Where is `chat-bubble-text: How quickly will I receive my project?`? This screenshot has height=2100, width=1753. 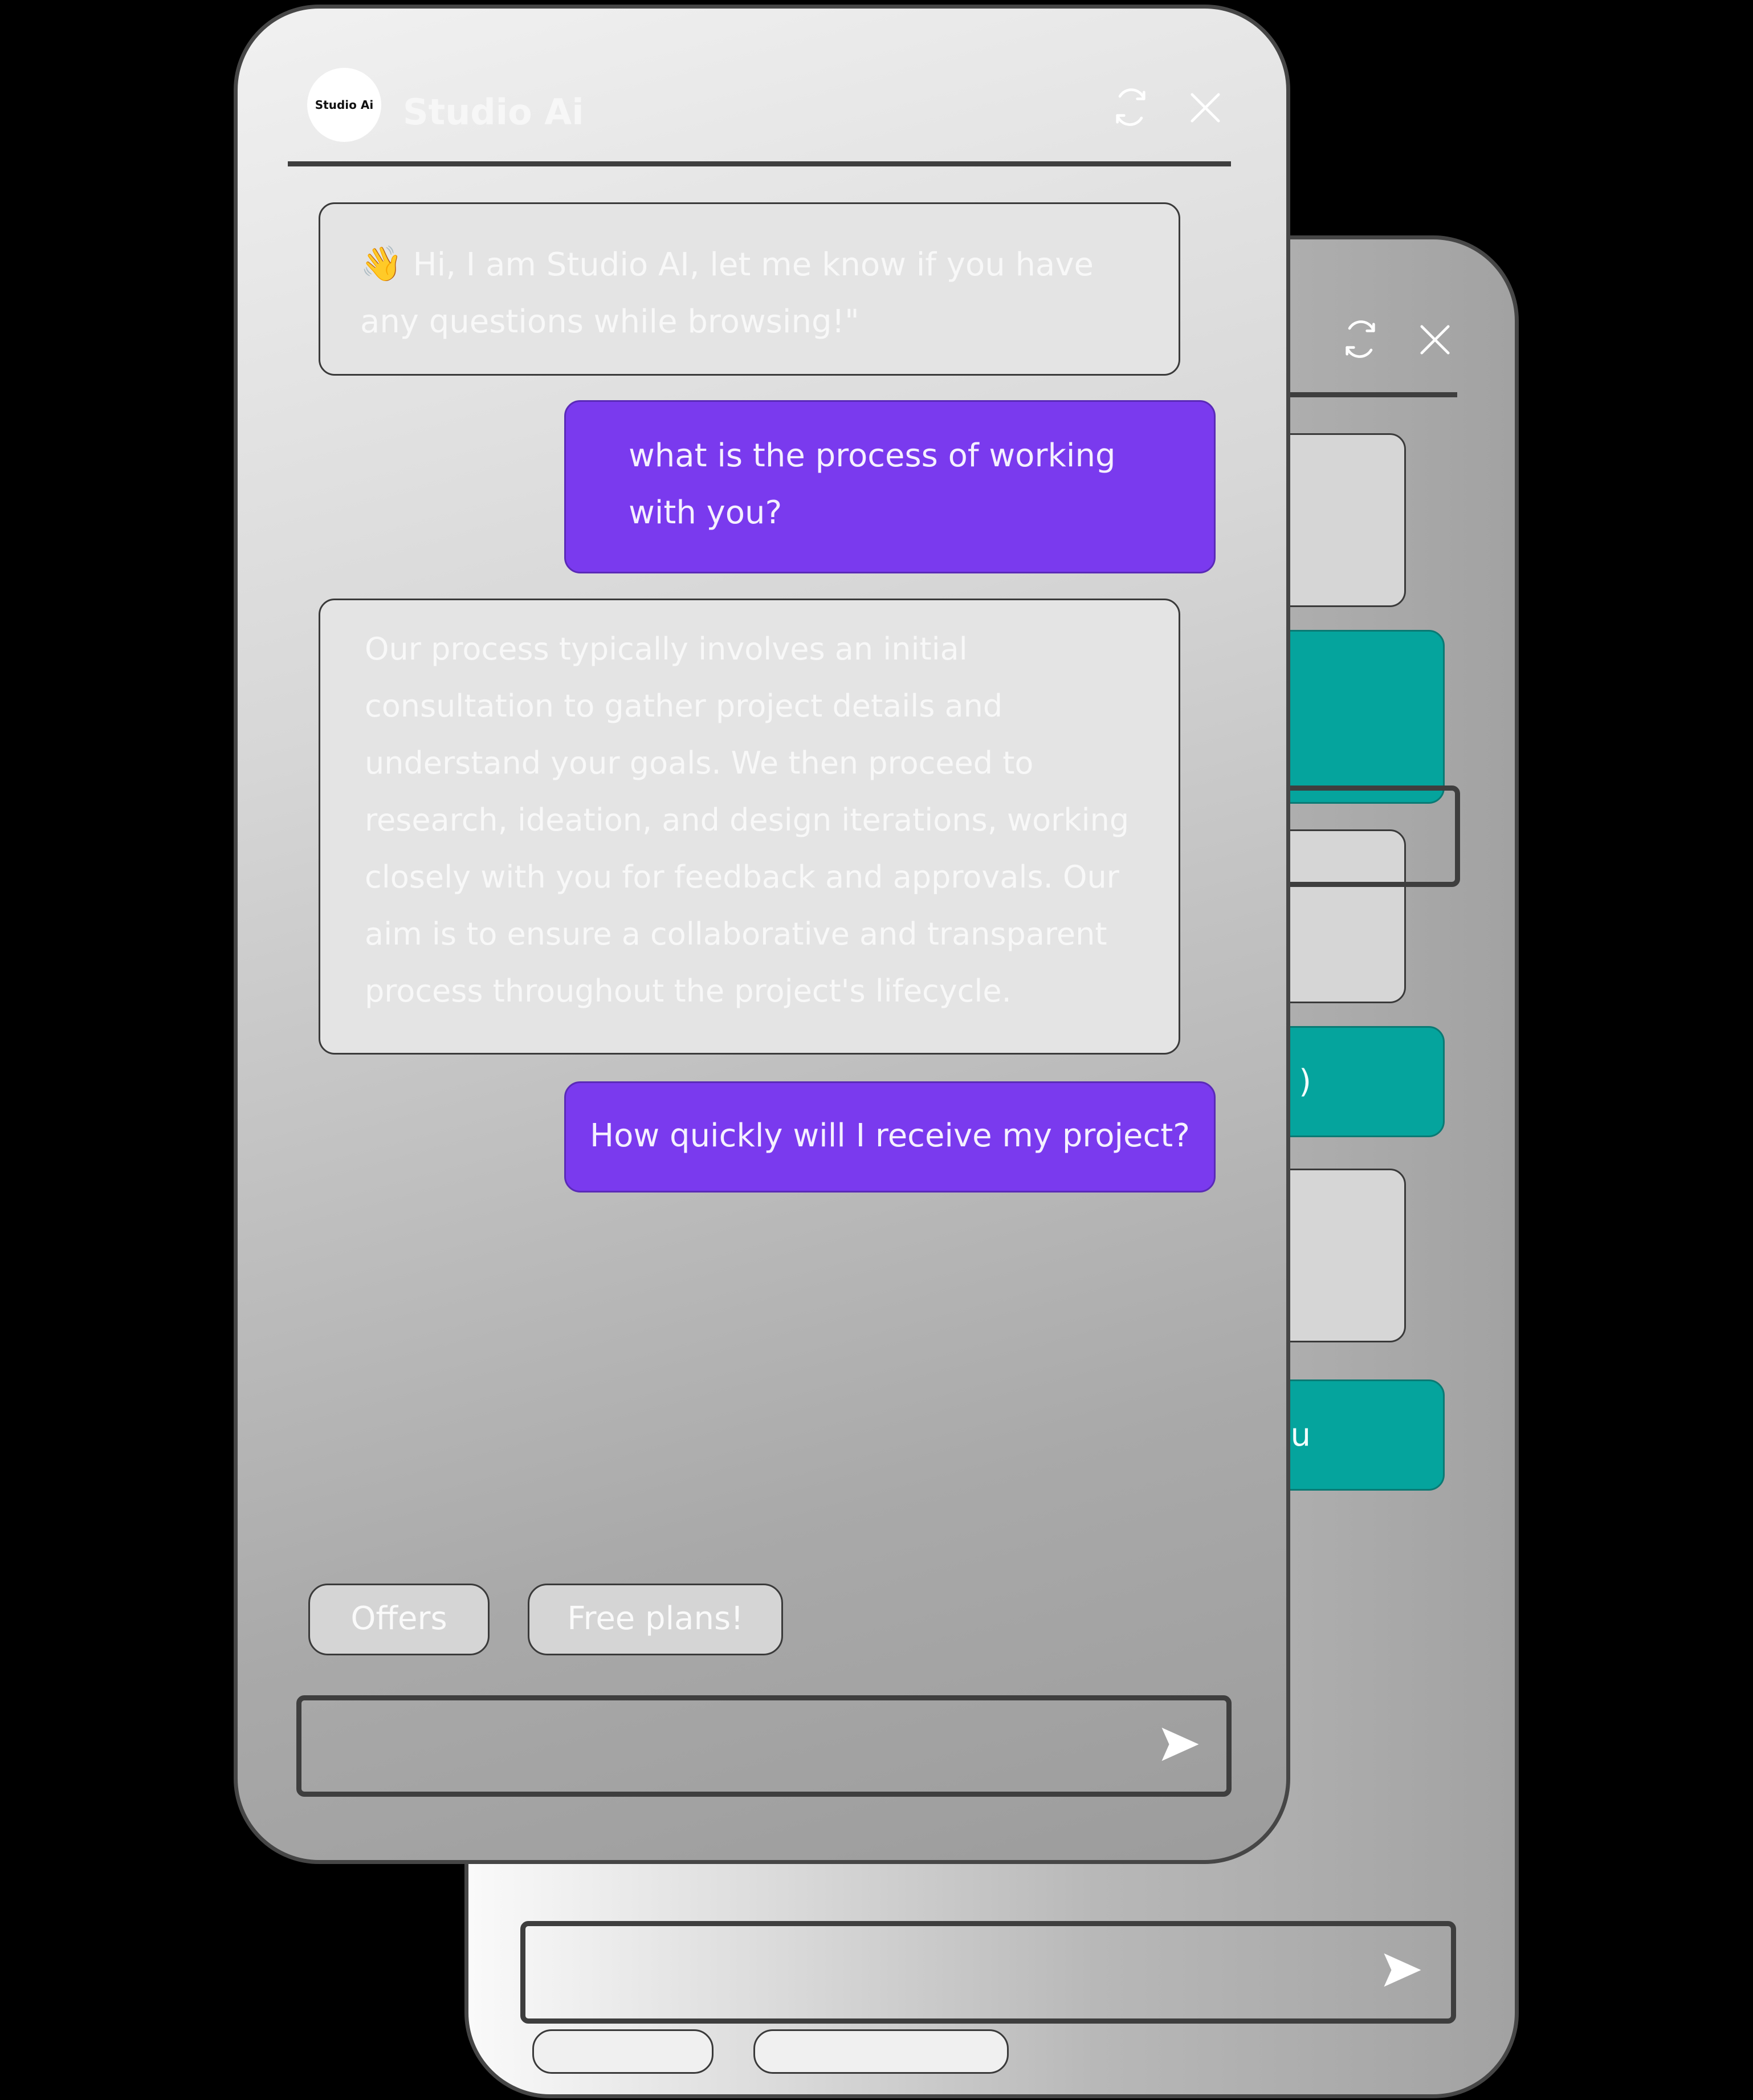 chat-bubble-text: How quickly will I receive my project? is located at coordinates (890, 1135).